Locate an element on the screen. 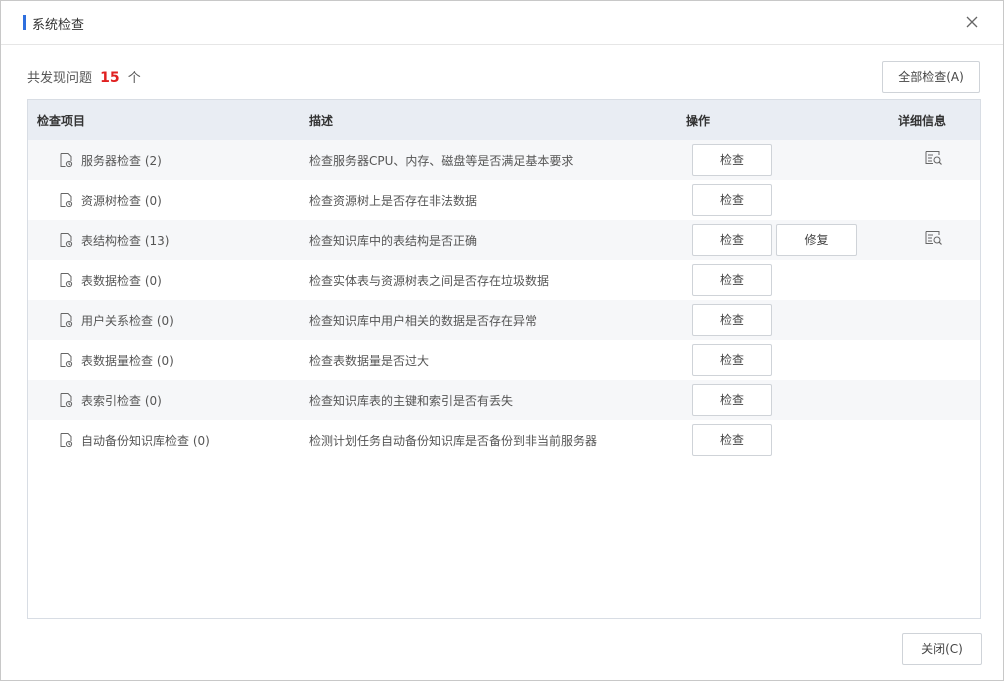 The width and height of the screenshot is (1004, 681). table-row-6: 表数据量检查 (0) 检查表数据量是否过大 检查 is located at coordinates (504, 360).